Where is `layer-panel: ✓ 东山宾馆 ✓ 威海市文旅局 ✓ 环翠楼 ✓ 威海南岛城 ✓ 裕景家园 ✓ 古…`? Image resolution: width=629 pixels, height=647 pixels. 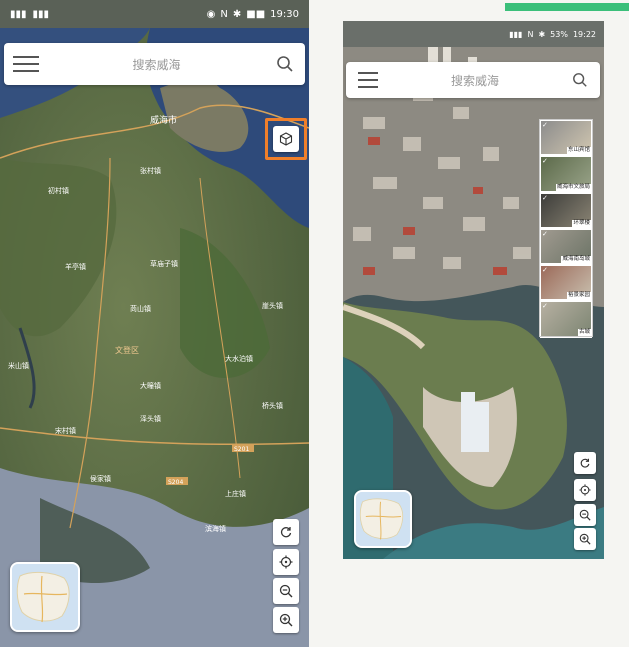 layer-panel: ✓ 东山宾馆 ✓ 威海市文旅局 ✓ 环翠楼 ✓ 威海南岛城 ✓ 裕景家园 ✓ 古… is located at coordinates (566, 228).